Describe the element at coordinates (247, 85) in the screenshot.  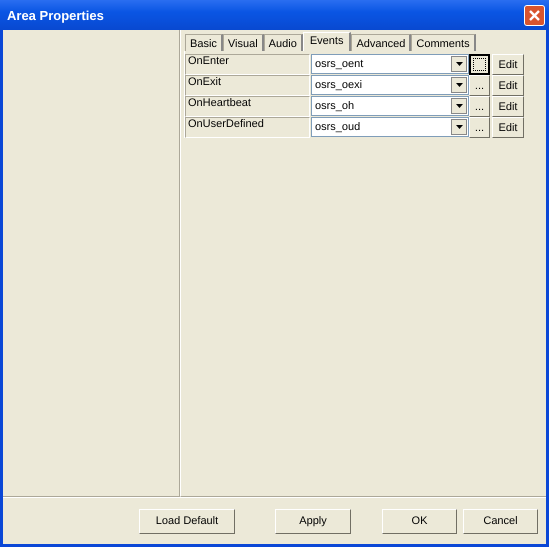
I see `event-label: OnExit` at that location.